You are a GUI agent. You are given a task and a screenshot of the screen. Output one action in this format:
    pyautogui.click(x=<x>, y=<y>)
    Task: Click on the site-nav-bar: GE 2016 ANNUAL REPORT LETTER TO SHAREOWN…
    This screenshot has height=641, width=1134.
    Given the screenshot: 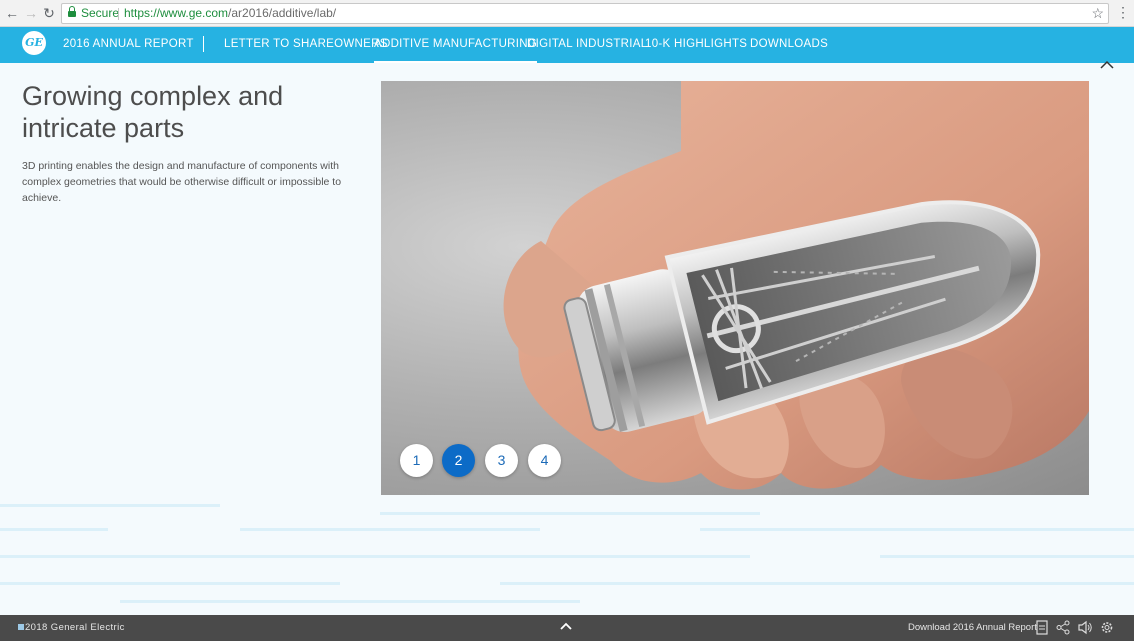 What is the action you would take?
    pyautogui.click(x=567, y=45)
    